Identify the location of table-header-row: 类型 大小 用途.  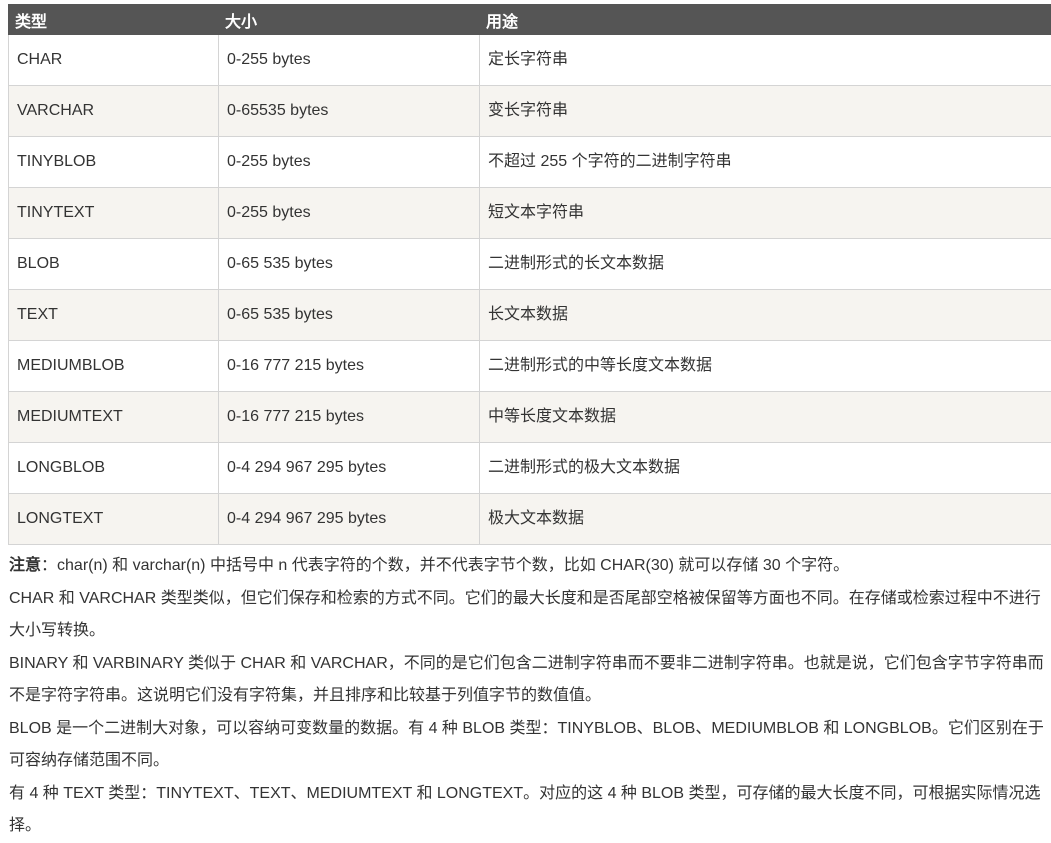
(530, 20).